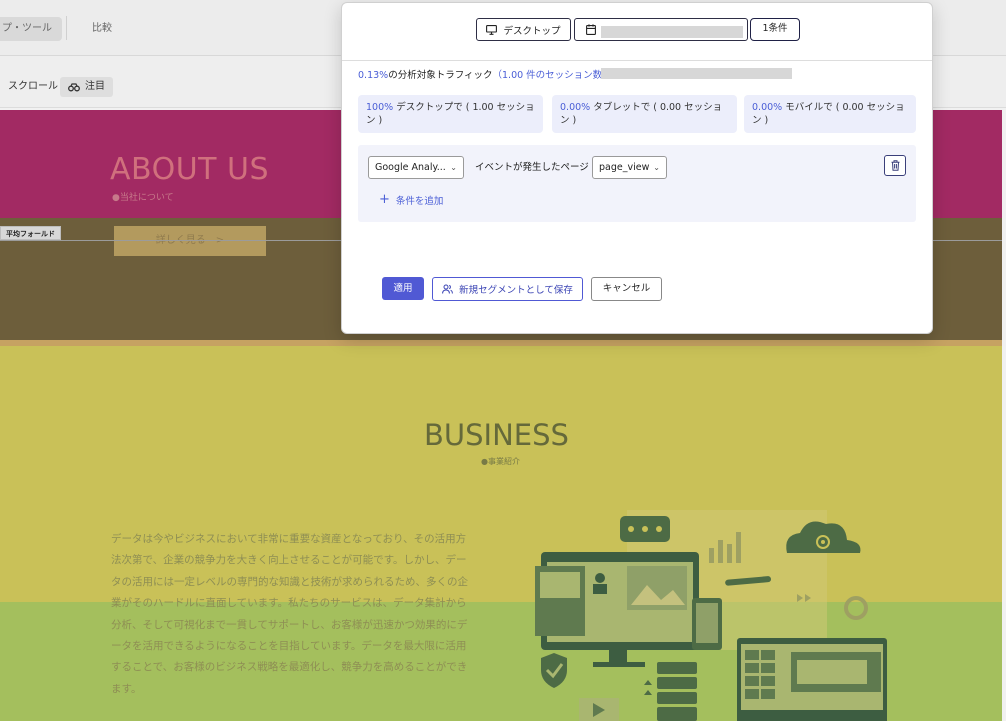 The image size is (1006, 721). Describe the element at coordinates (66, 28) in the screenshot. I see `divider` at that location.